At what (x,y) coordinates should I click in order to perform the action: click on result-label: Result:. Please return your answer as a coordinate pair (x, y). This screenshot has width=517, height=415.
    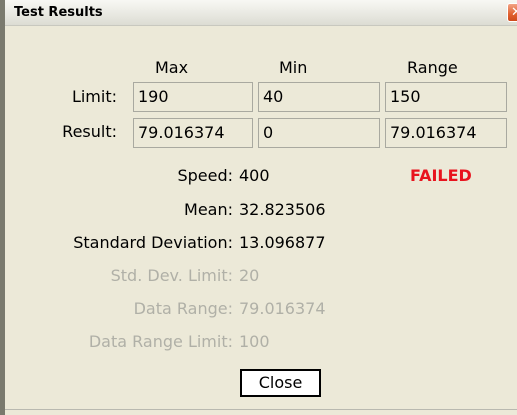
    Looking at the image, I should click on (89, 131).